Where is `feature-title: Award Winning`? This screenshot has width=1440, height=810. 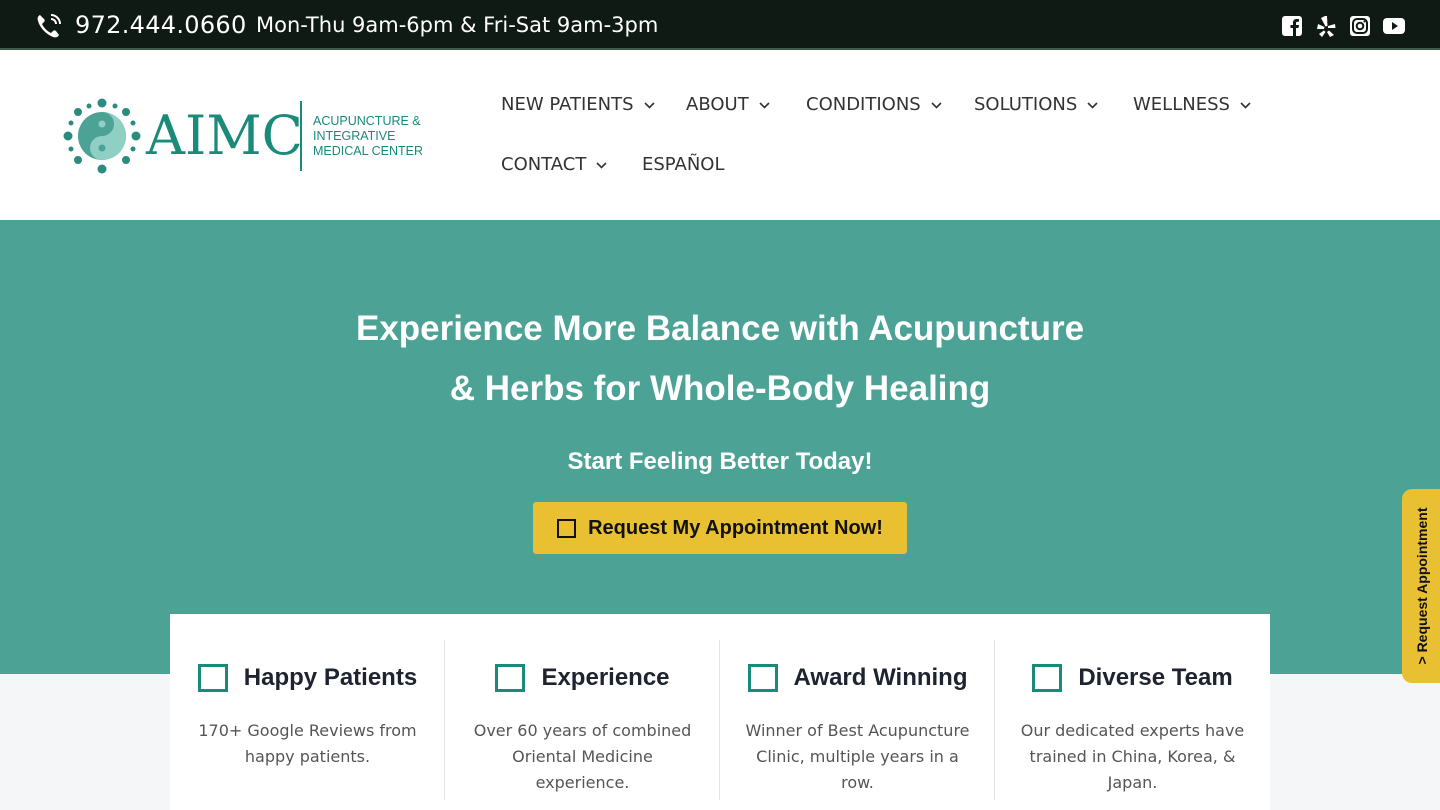 feature-title: Award Winning is located at coordinates (880, 677).